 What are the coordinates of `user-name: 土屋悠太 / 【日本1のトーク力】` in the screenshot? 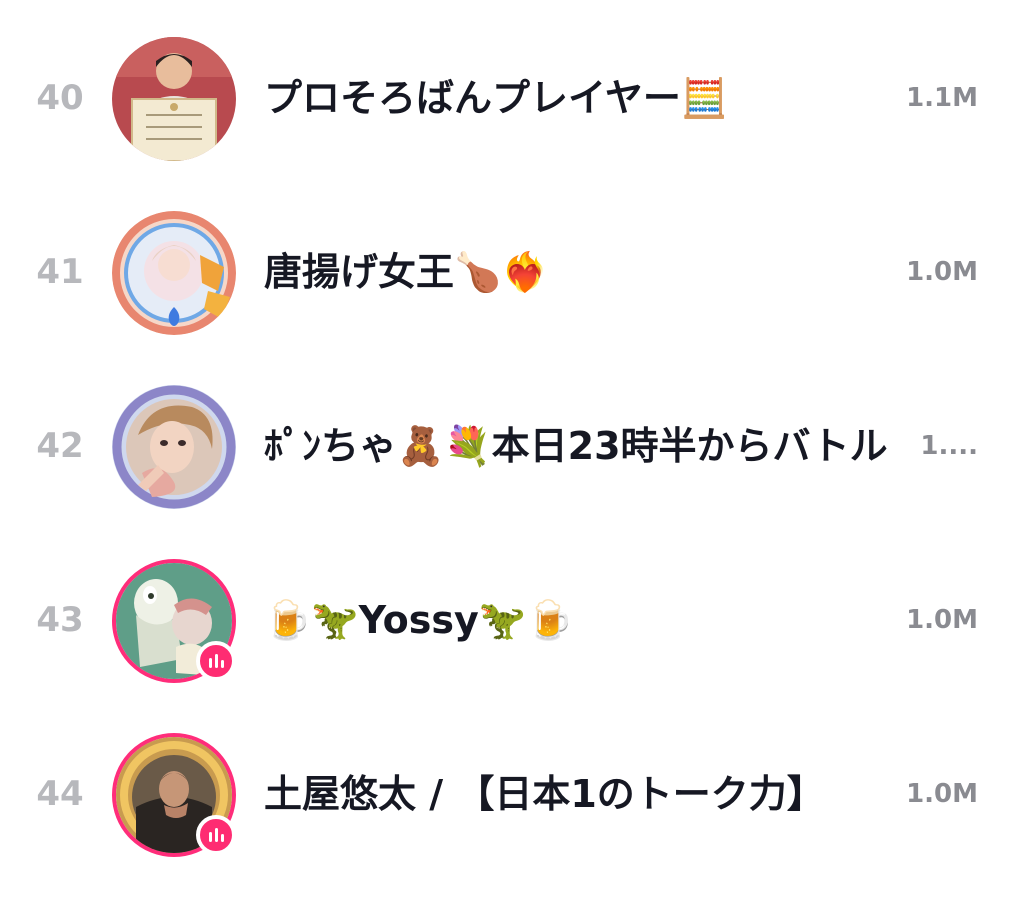 It's located at (599, 794).